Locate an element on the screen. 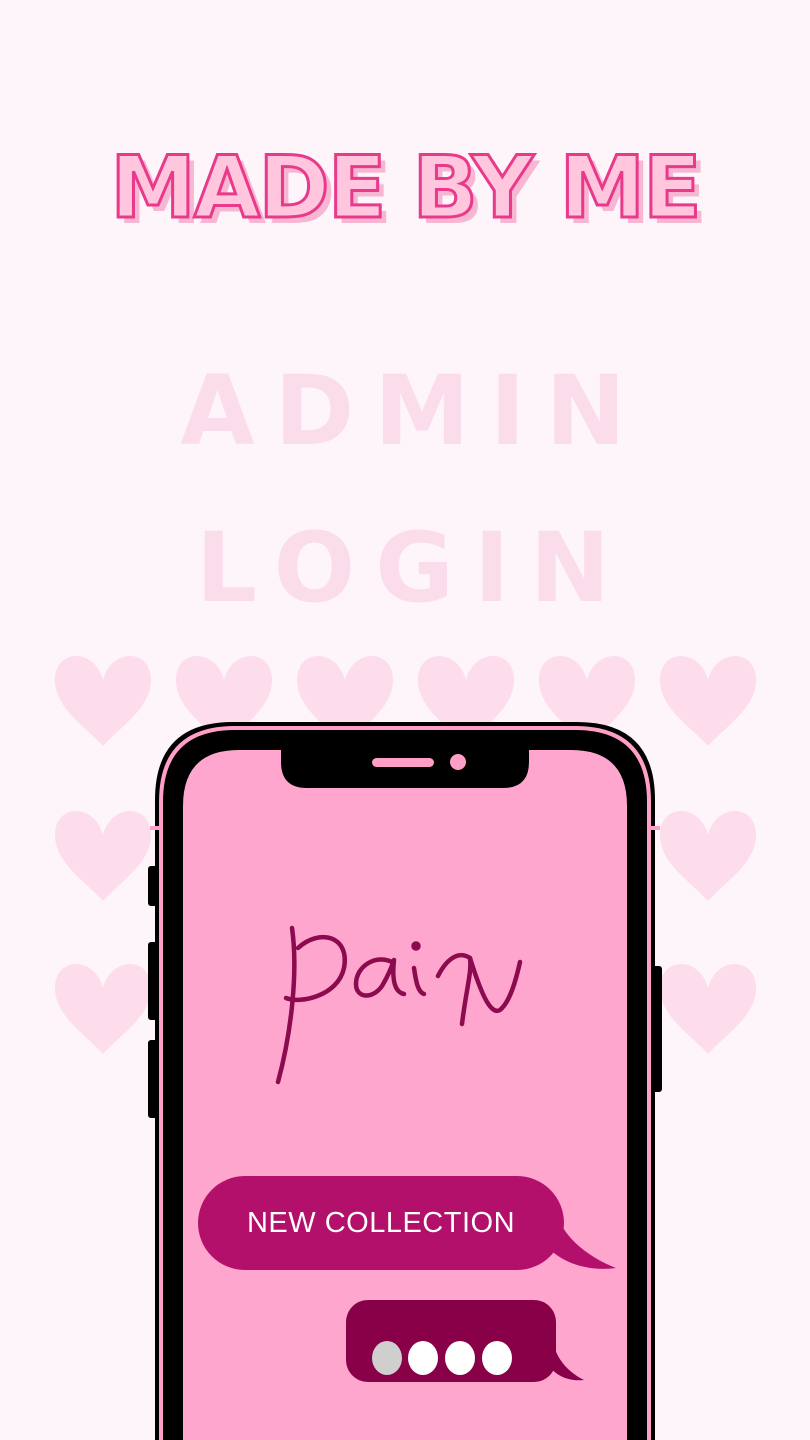  new-collection-label: NEW COLLECTION is located at coordinates (381, 1223).